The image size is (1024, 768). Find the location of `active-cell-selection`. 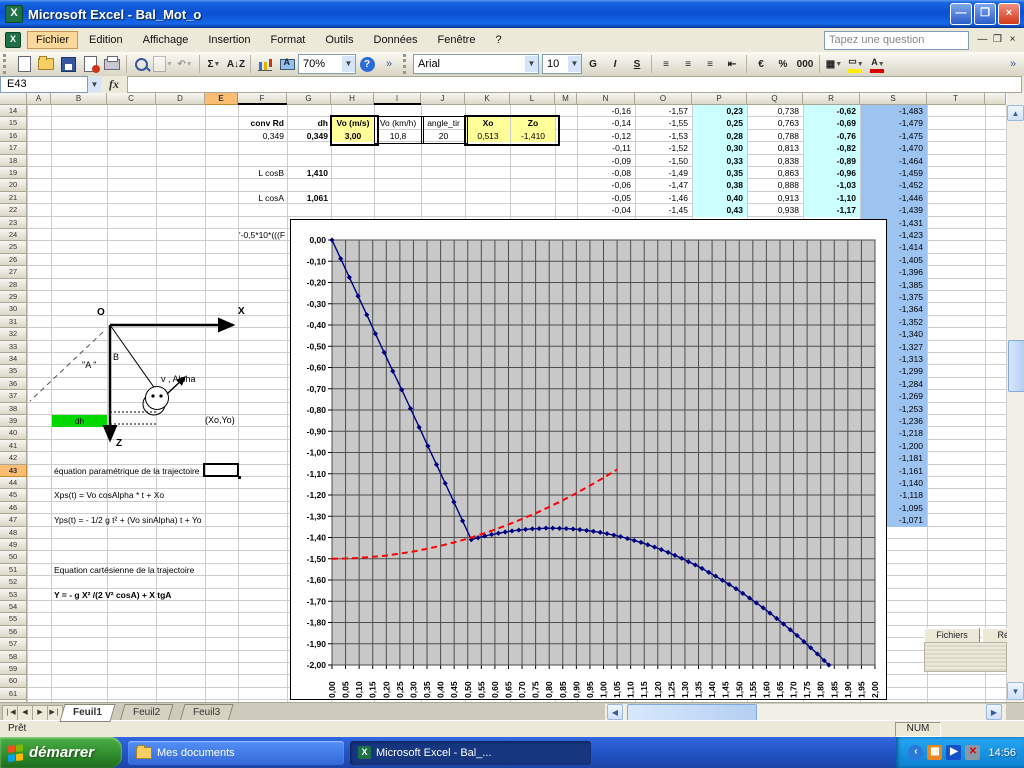

active-cell-selection is located at coordinates (221, 470).